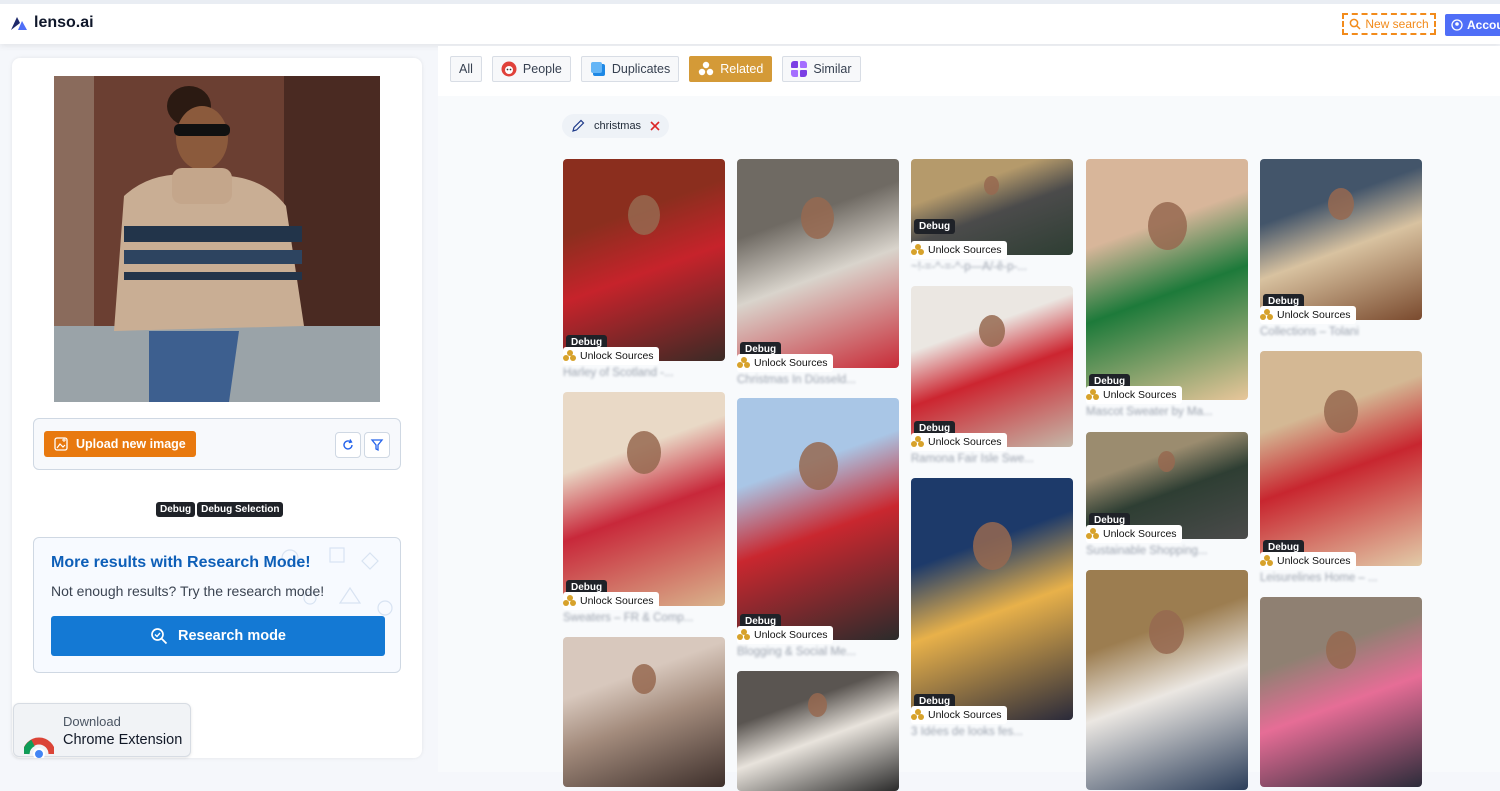  What do you see at coordinates (64, 22) in the screenshot?
I see `logo-text: lenso.ai` at bounding box center [64, 22].